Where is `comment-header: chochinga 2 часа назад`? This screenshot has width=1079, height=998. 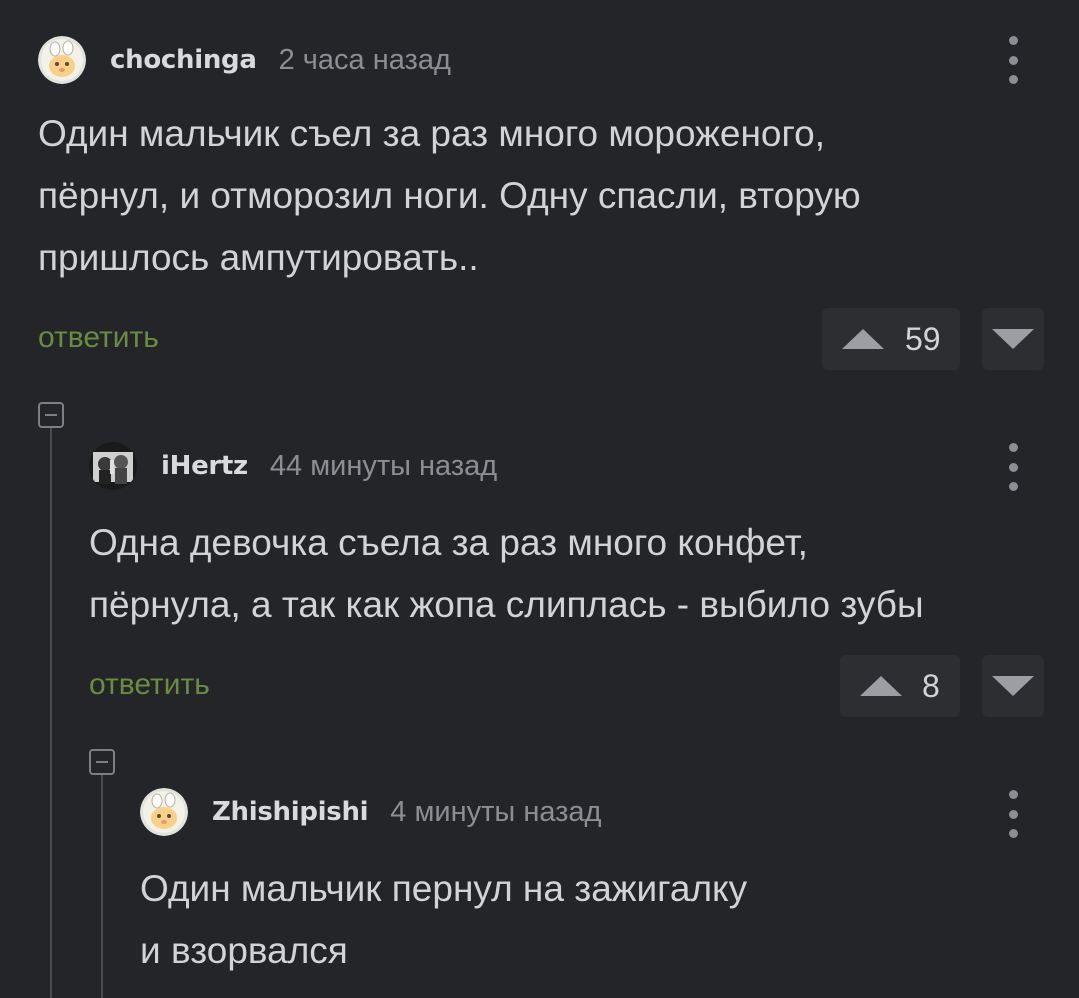
comment-header: chochinga 2 часа назад is located at coordinates (244, 60).